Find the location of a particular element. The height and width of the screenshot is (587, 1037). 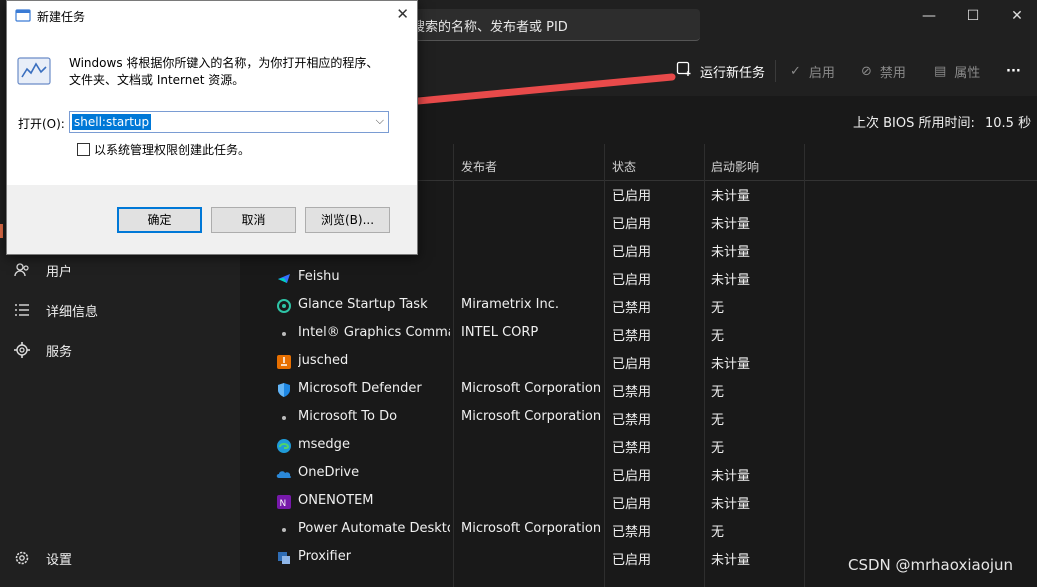

dialog-title: 新建任务 is located at coordinates (61, 17).